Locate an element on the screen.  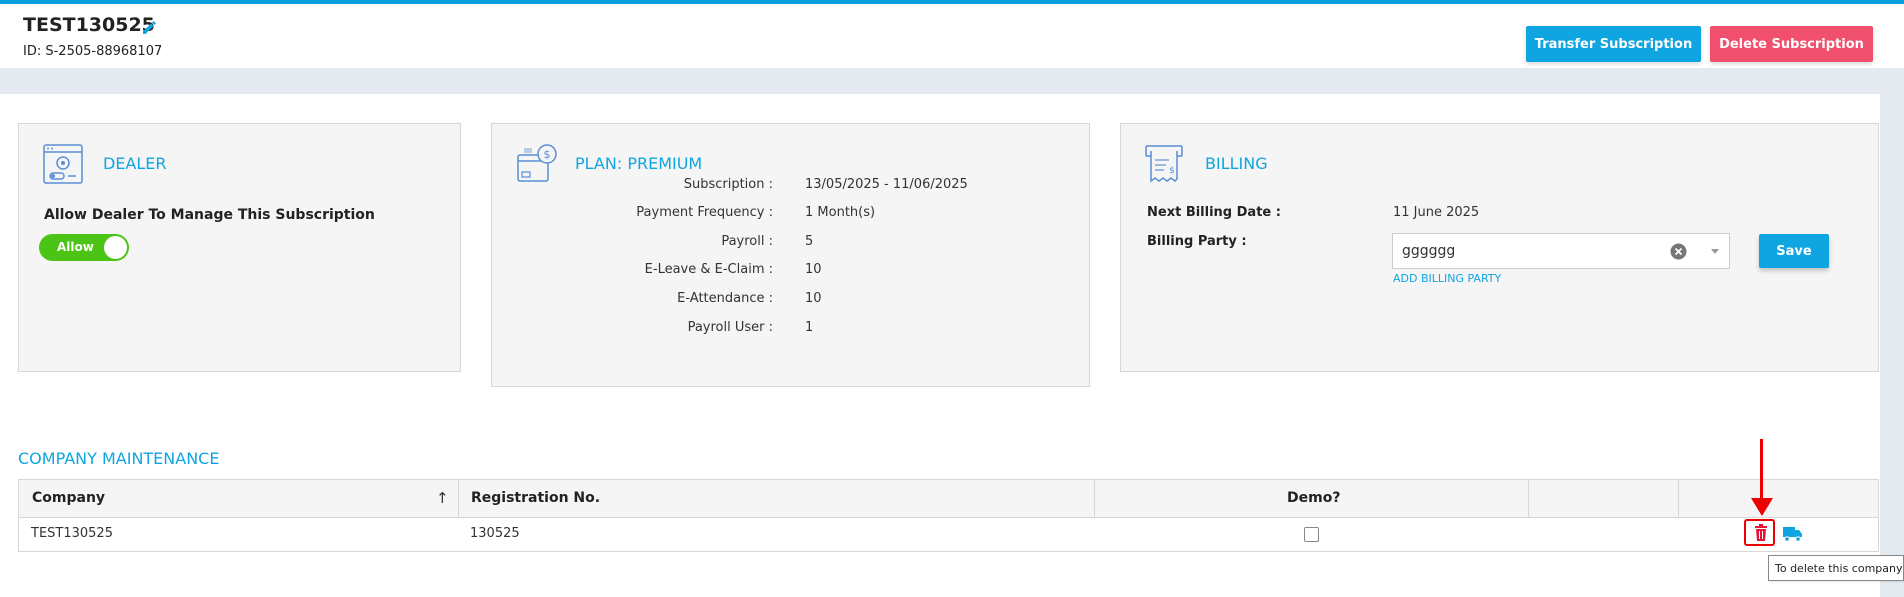
right-gutter is located at coordinates (1892, 332).